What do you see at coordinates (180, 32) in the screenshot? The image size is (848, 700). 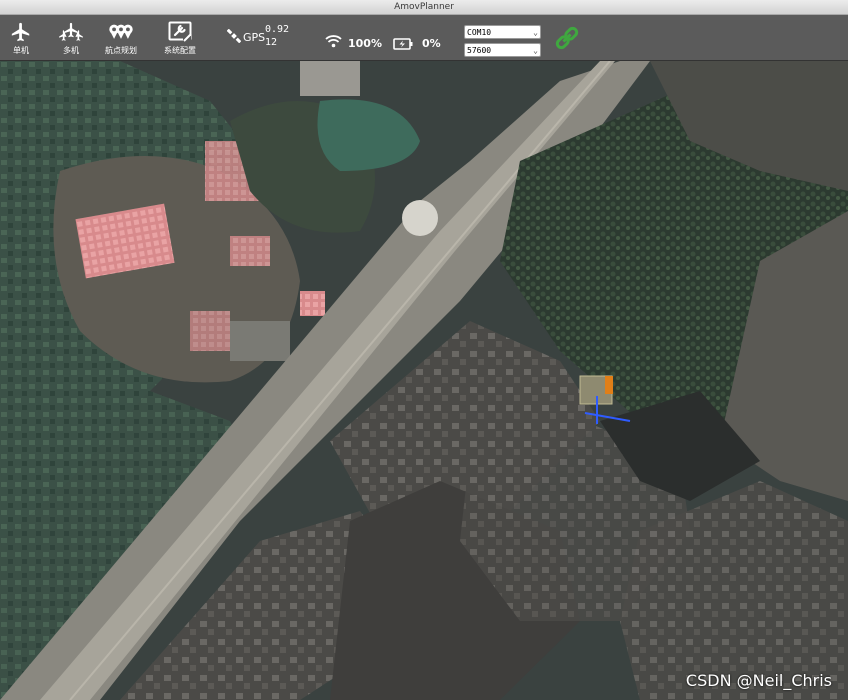 I see `settings-icon` at bounding box center [180, 32].